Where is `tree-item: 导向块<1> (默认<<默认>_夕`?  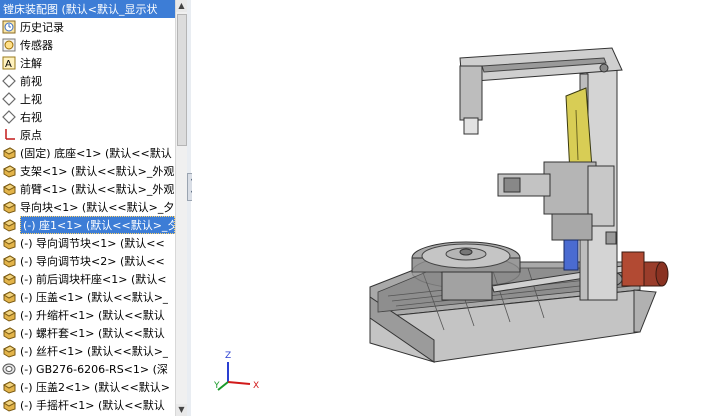 tree-item: 导向块<1> (默认<<默认>_夕 is located at coordinates (87, 207).